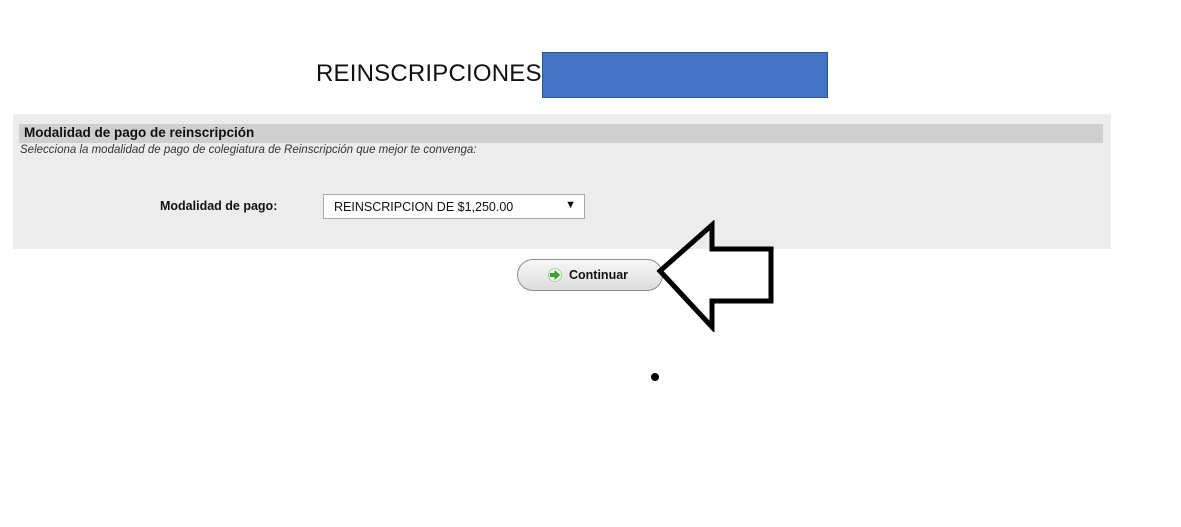 The height and width of the screenshot is (527, 1181). What do you see at coordinates (561, 133) in the screenshot?
I see `panel-header: Modalidad de pago de reinscripción` at bounding box center [561, 133].